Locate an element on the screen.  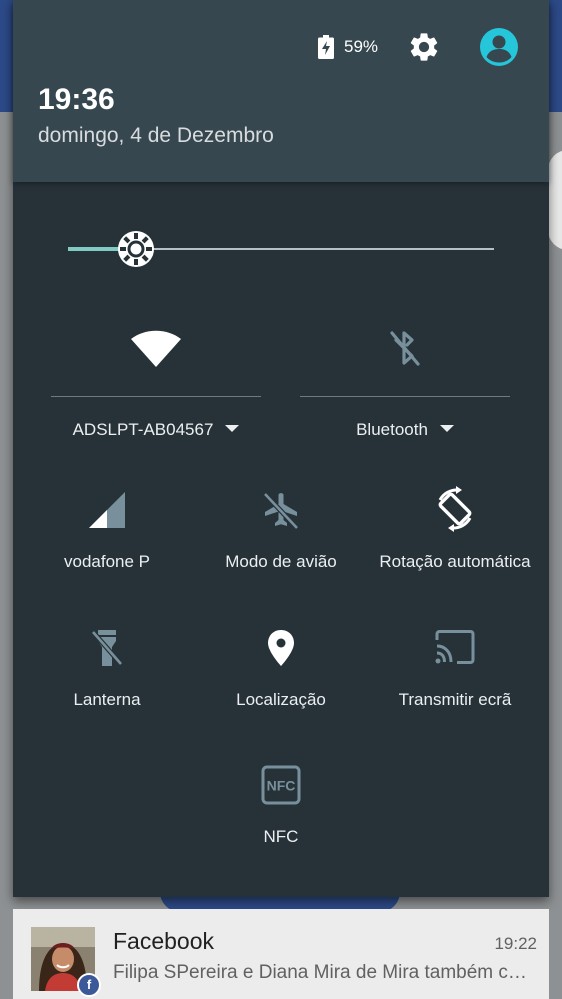
tile-cellular: vodafone P is located at coordinates (107, 540).